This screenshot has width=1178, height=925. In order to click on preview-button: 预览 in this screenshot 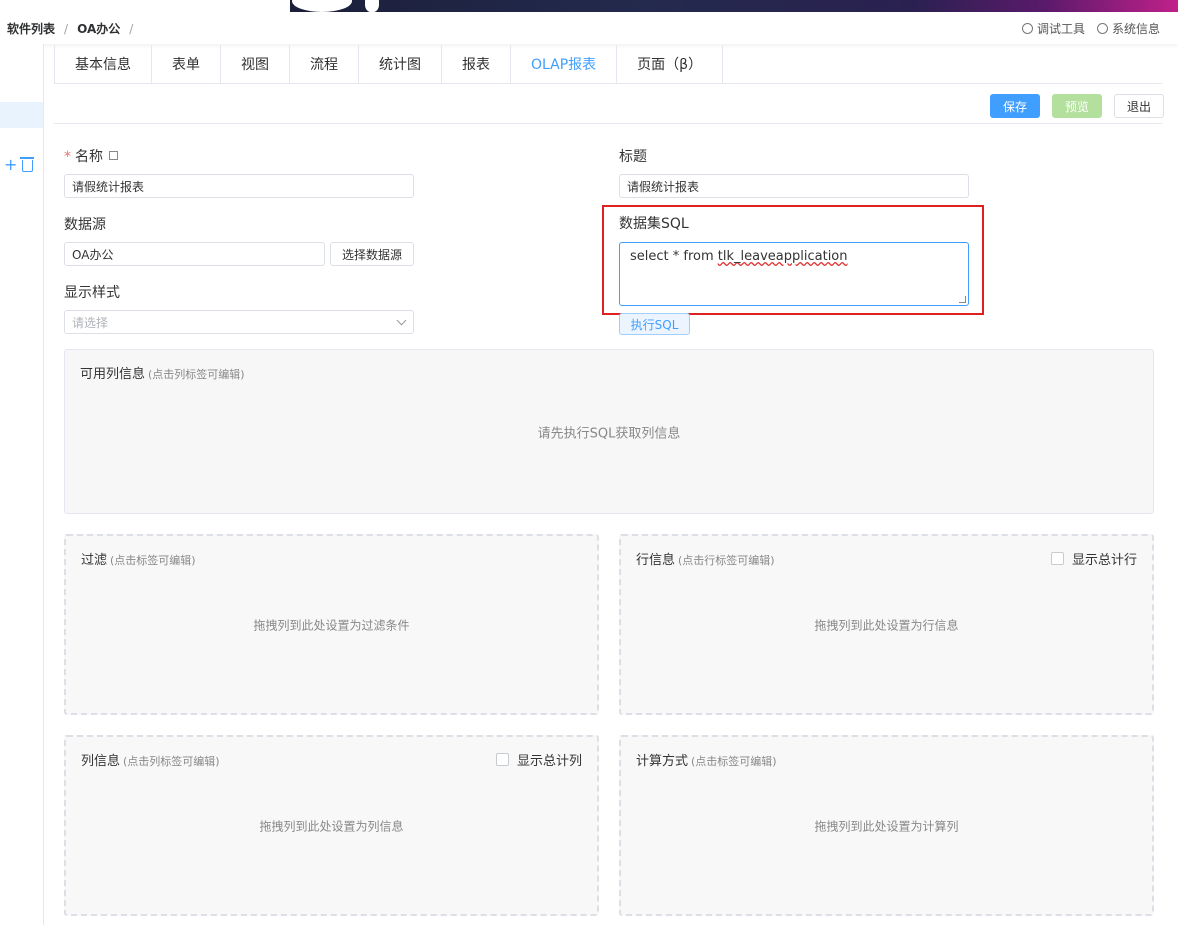, I will do `click(1076, 106)`.